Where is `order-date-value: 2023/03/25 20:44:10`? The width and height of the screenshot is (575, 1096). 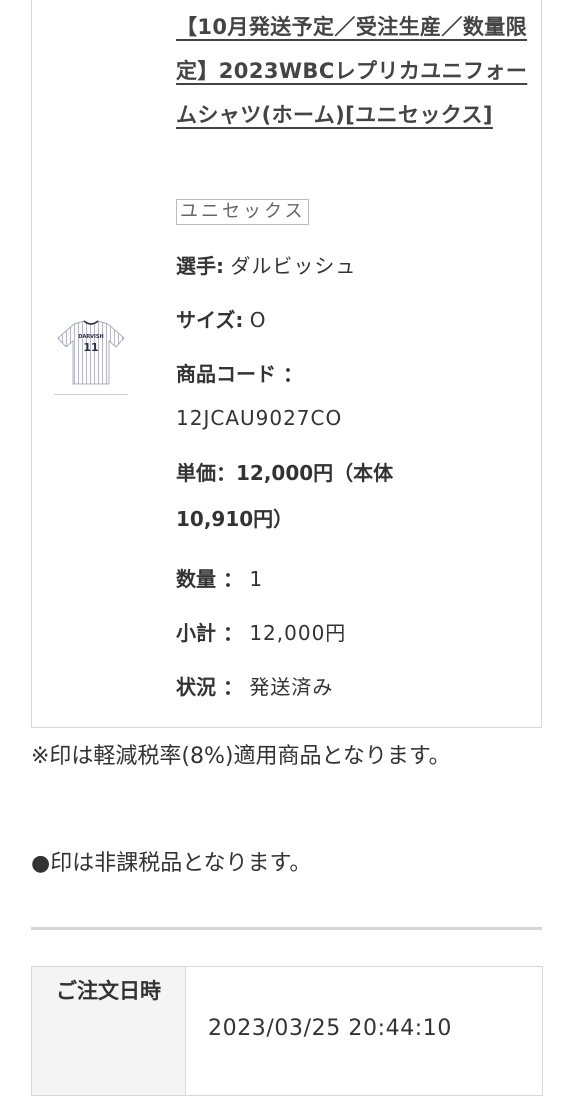
order-date-value: 2023/03/25 20:44:10 is located at coordinates (330, 1028).